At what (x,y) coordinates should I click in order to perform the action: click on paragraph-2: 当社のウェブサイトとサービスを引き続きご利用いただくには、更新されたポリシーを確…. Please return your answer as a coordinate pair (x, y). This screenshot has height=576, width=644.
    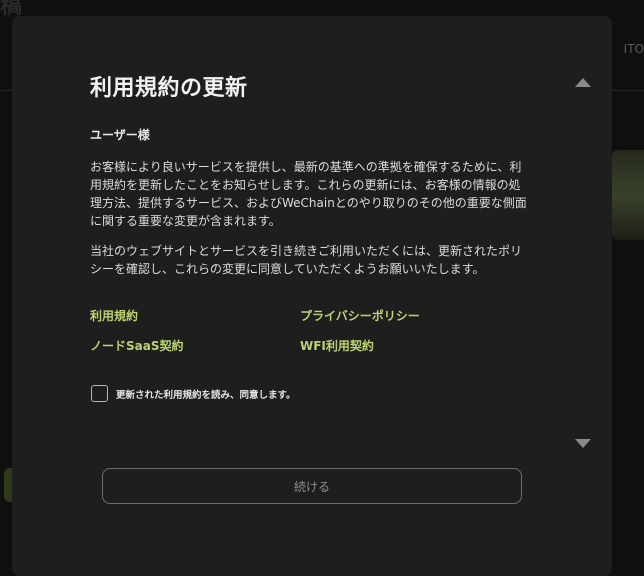
    Looking at the image, I should click on (306, 260).